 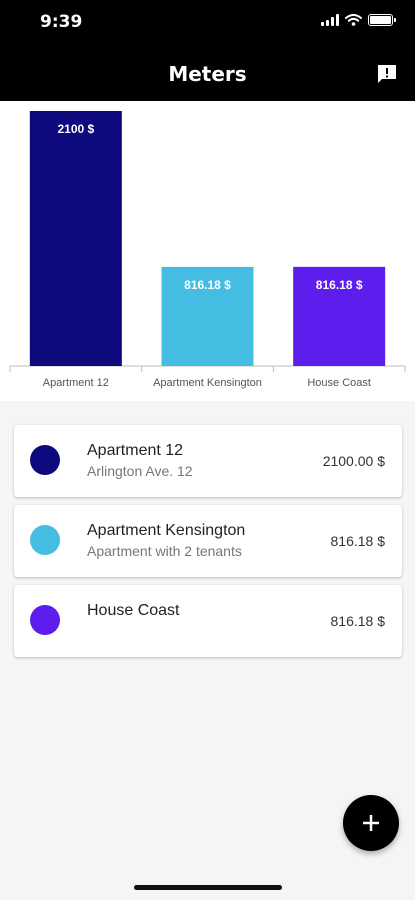 I want to click on meter-name: Apartment 12, so click(x=135, y=450).